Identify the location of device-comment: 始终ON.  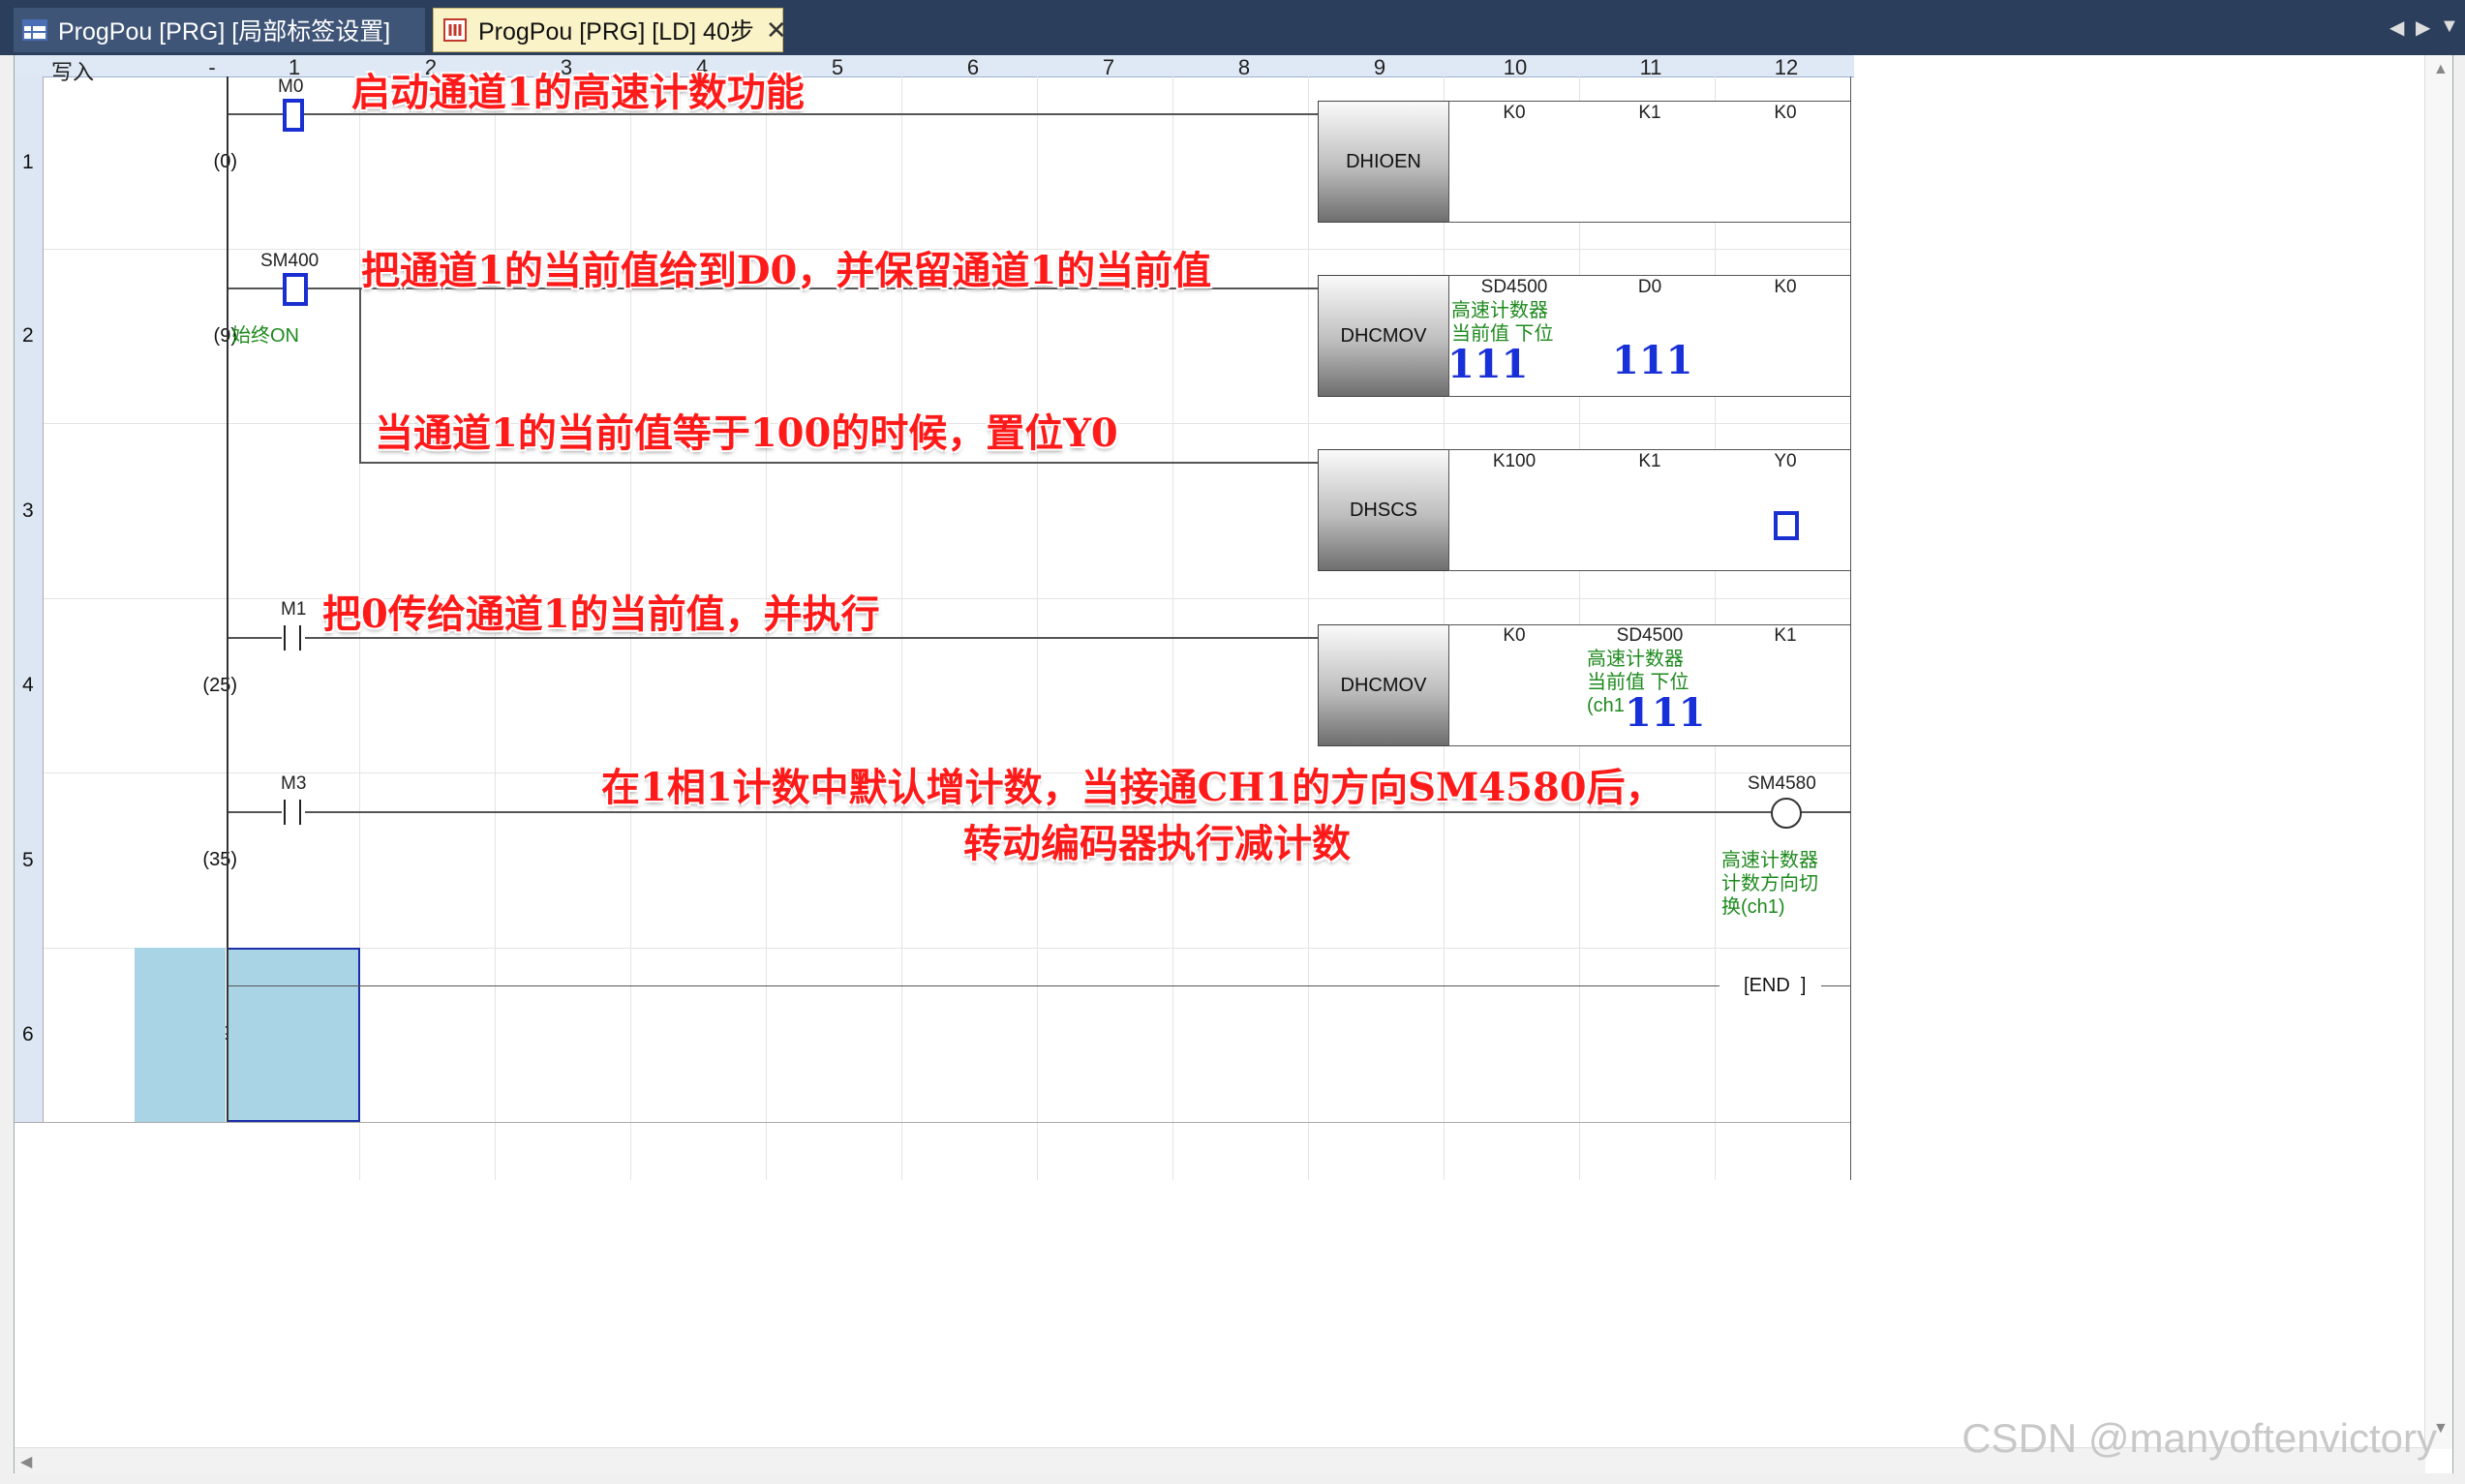
(265, 336).